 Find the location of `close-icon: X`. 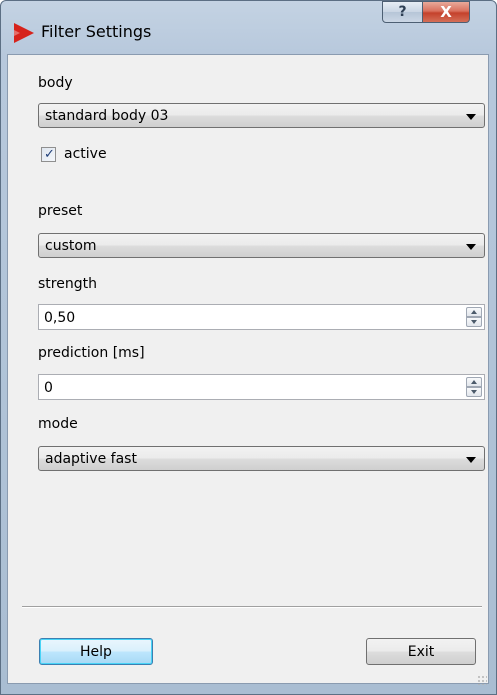

close-icon: X is located at coordinates (446, 12).